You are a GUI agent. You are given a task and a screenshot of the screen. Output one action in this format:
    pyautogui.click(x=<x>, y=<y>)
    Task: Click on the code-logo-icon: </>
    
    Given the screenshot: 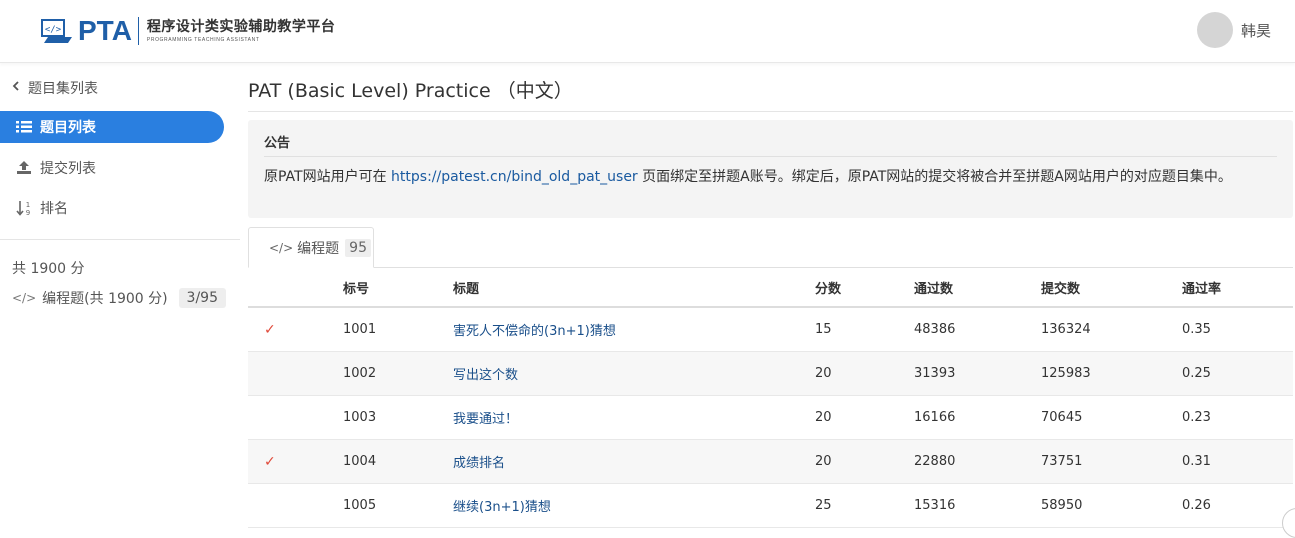 What is the action you would take?
    pyautogui.click(x=57, y=31)
    